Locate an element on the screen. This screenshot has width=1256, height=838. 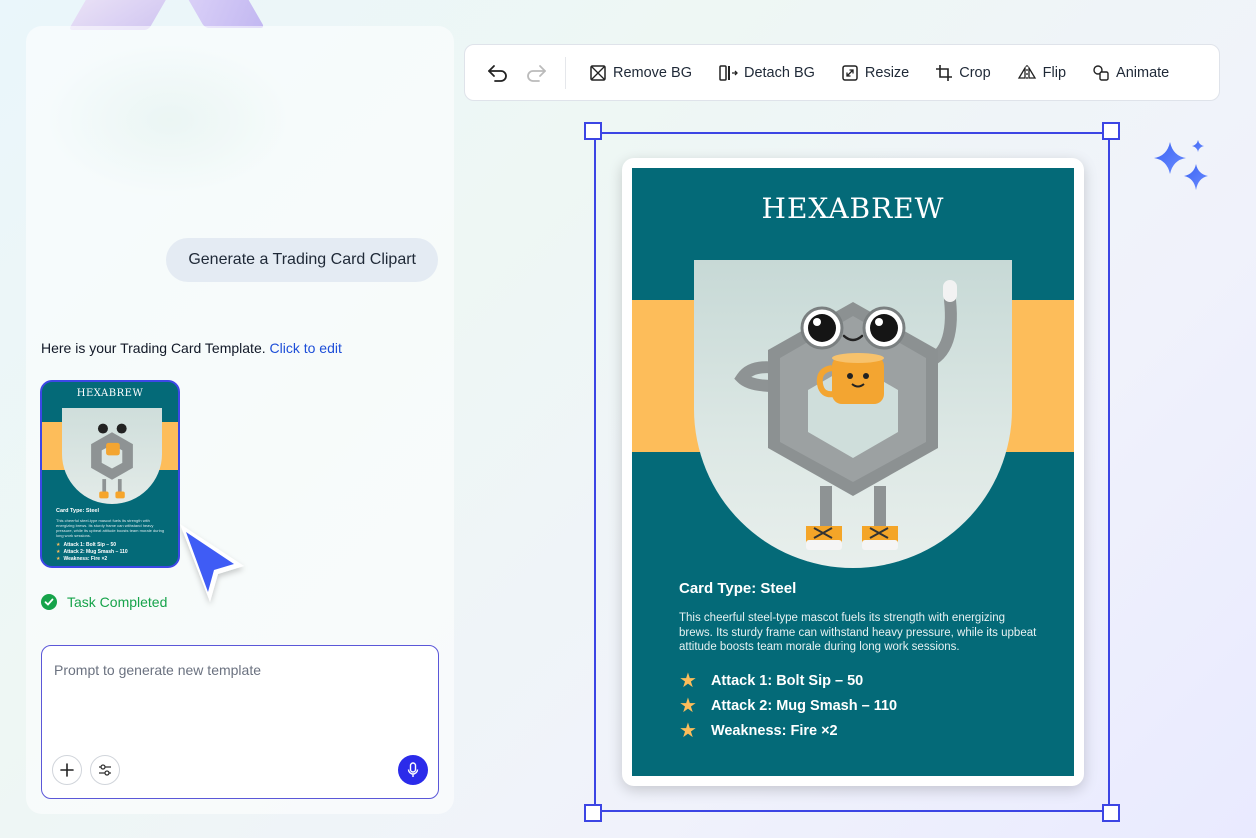
plus-icon is located at coordinates (67, 770).